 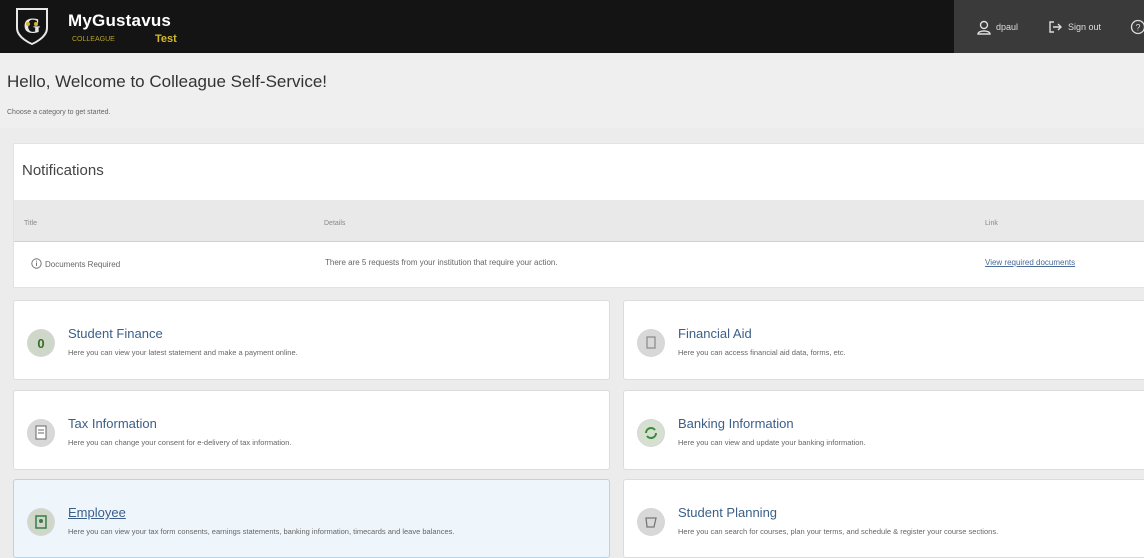 I want to click on svg-text: G, so click(x=31, y=25).